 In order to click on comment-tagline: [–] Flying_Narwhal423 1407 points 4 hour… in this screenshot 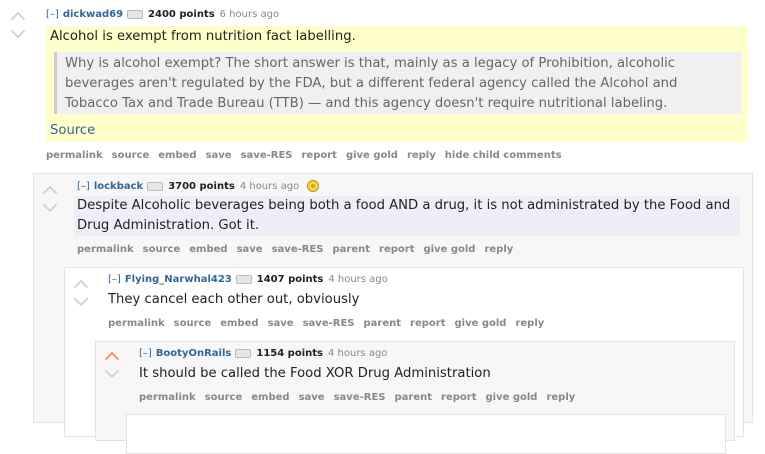, I will do `click(248, 279)`.